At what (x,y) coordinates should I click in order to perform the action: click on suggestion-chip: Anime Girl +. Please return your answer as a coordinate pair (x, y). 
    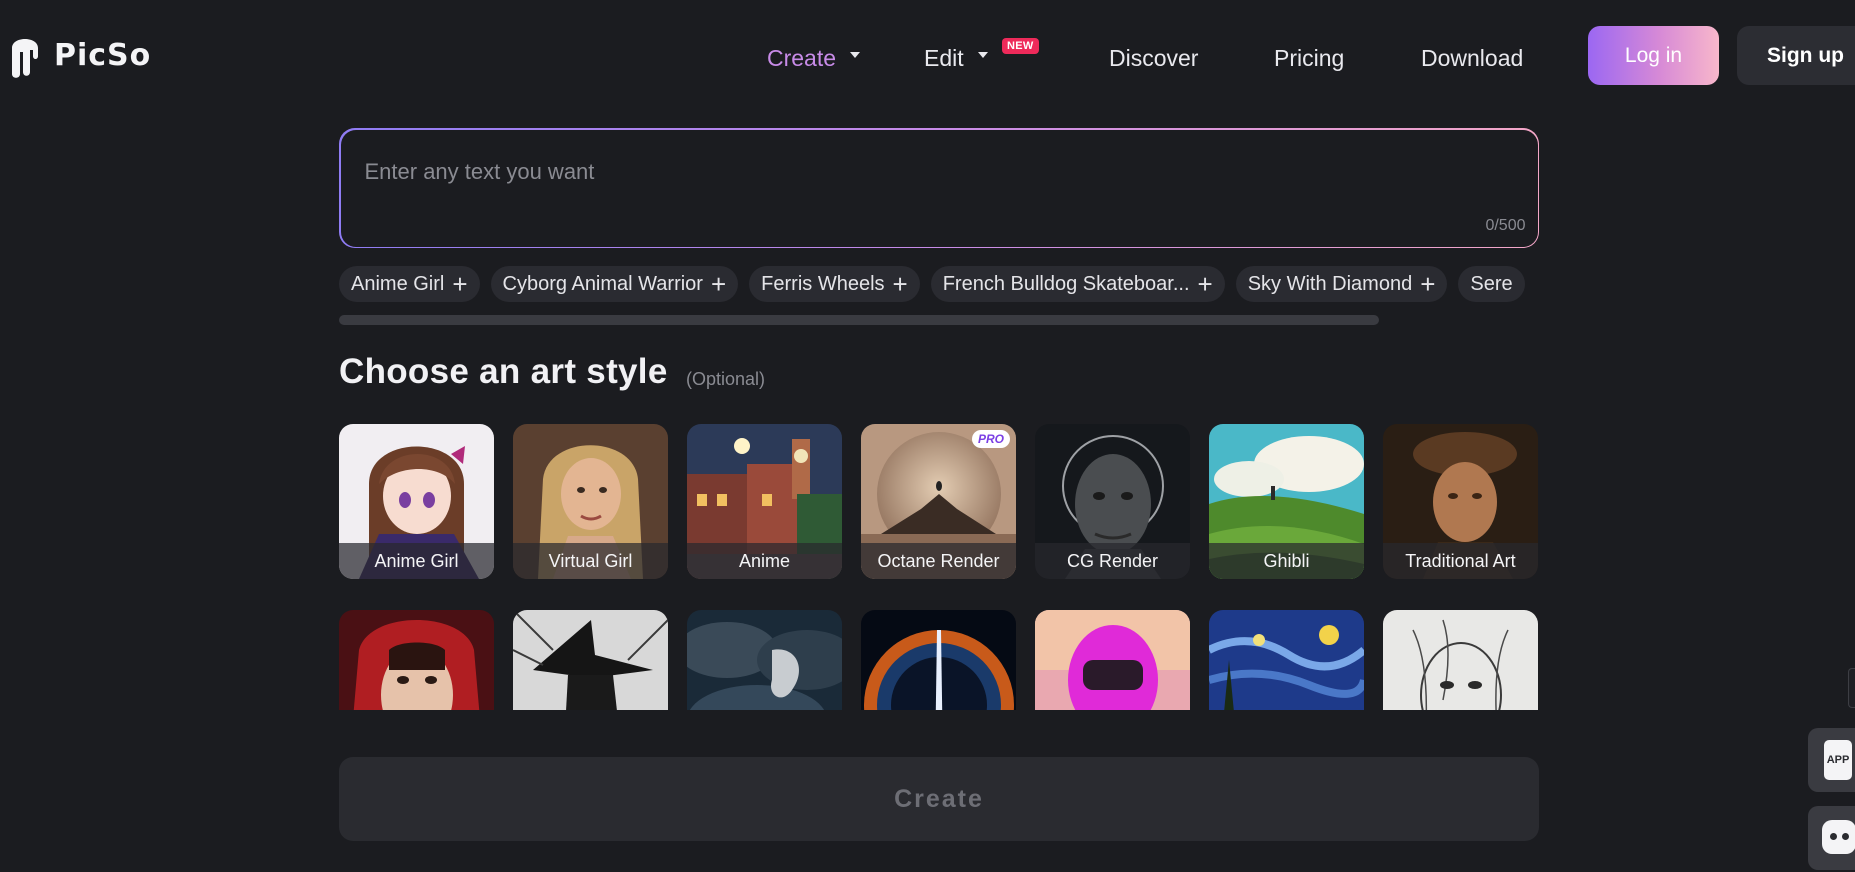
    Looking at the image, I should click on (409, 284).